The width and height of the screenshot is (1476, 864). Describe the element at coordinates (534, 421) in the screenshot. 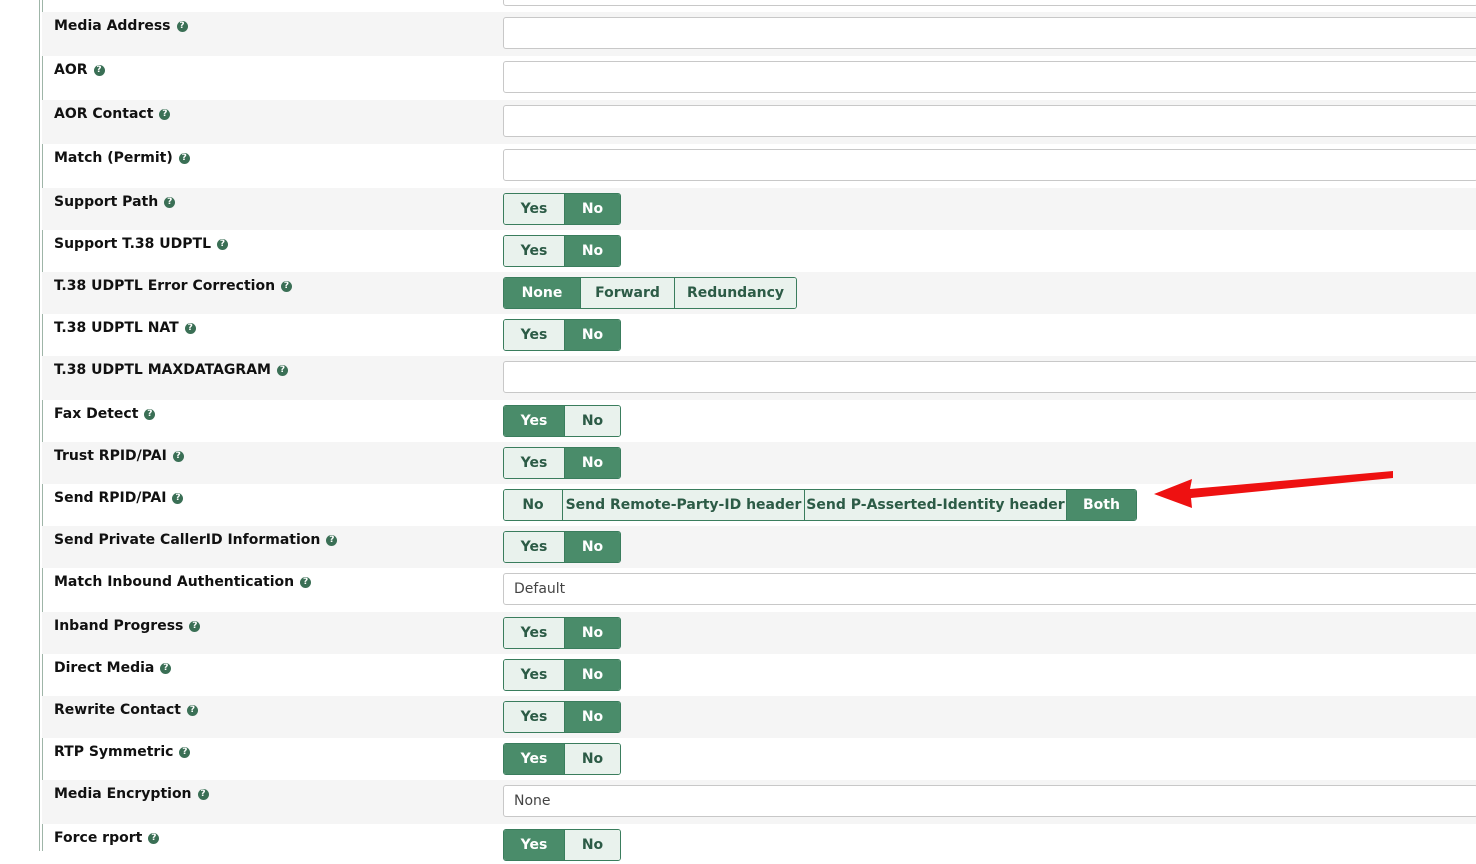

I see `fax-detect-option-yes-button: Yes` at that location.